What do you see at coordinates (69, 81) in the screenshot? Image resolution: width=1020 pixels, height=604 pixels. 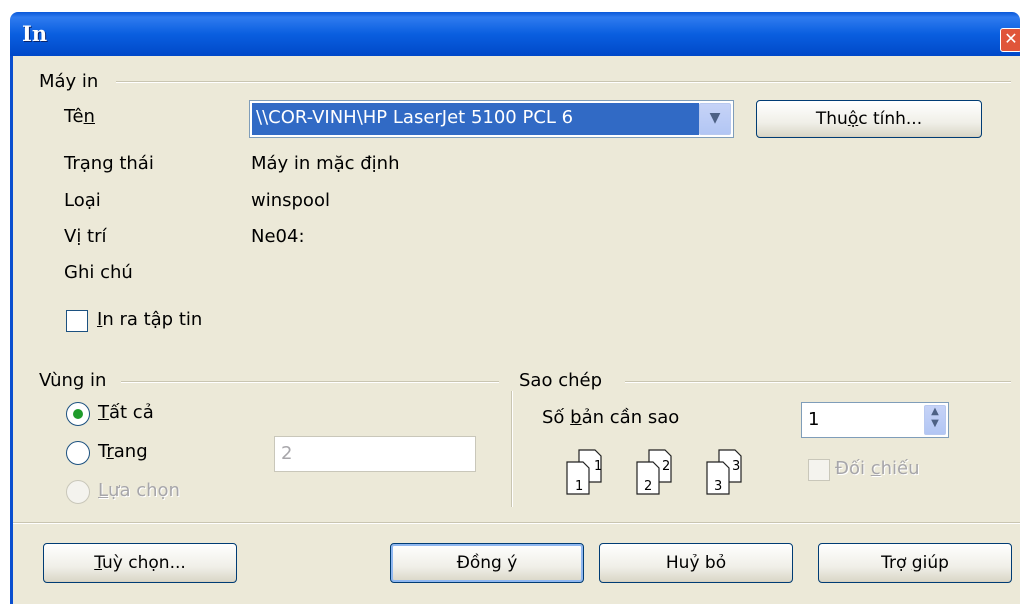 I see `printer-group-label: Máy in` at bounding box center [69, 81].